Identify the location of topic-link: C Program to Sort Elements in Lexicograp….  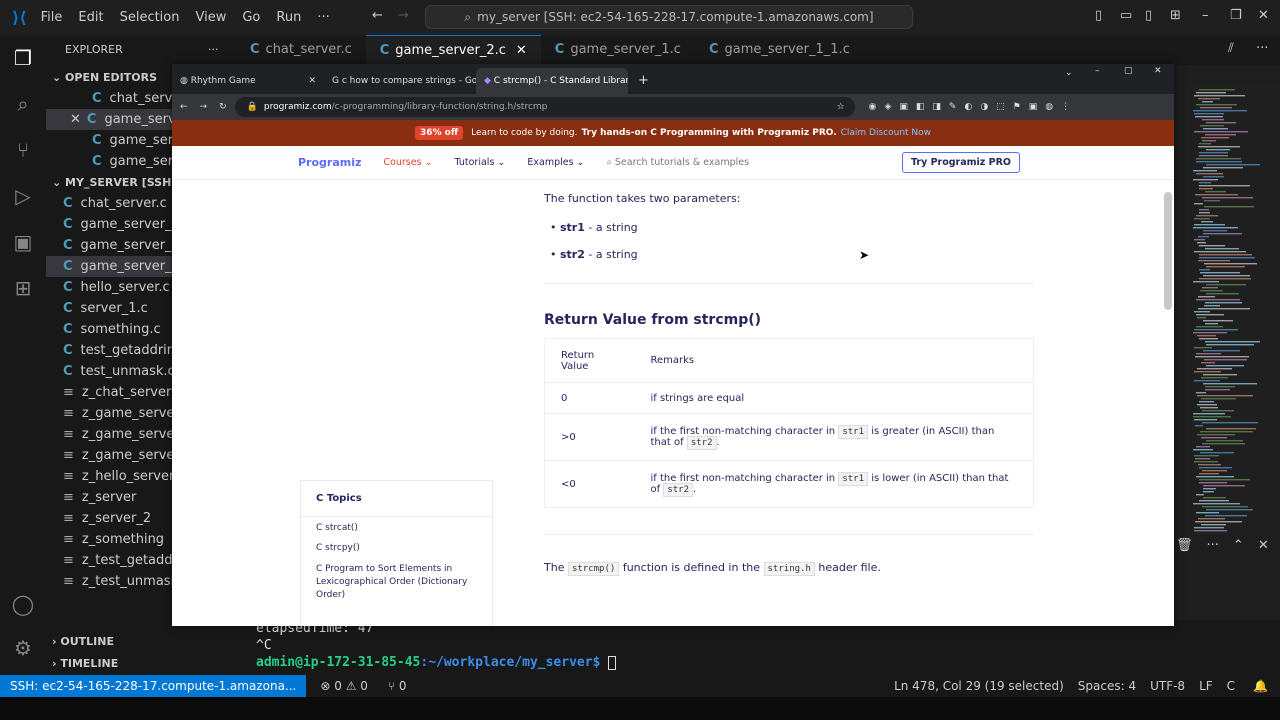
(396, 581).